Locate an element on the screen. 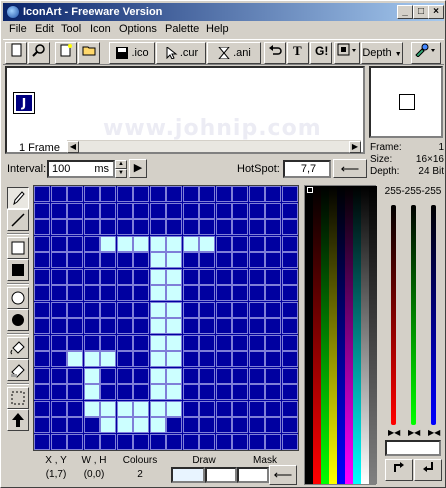  menu-edit: Edit is located at coordinates (44, 29).